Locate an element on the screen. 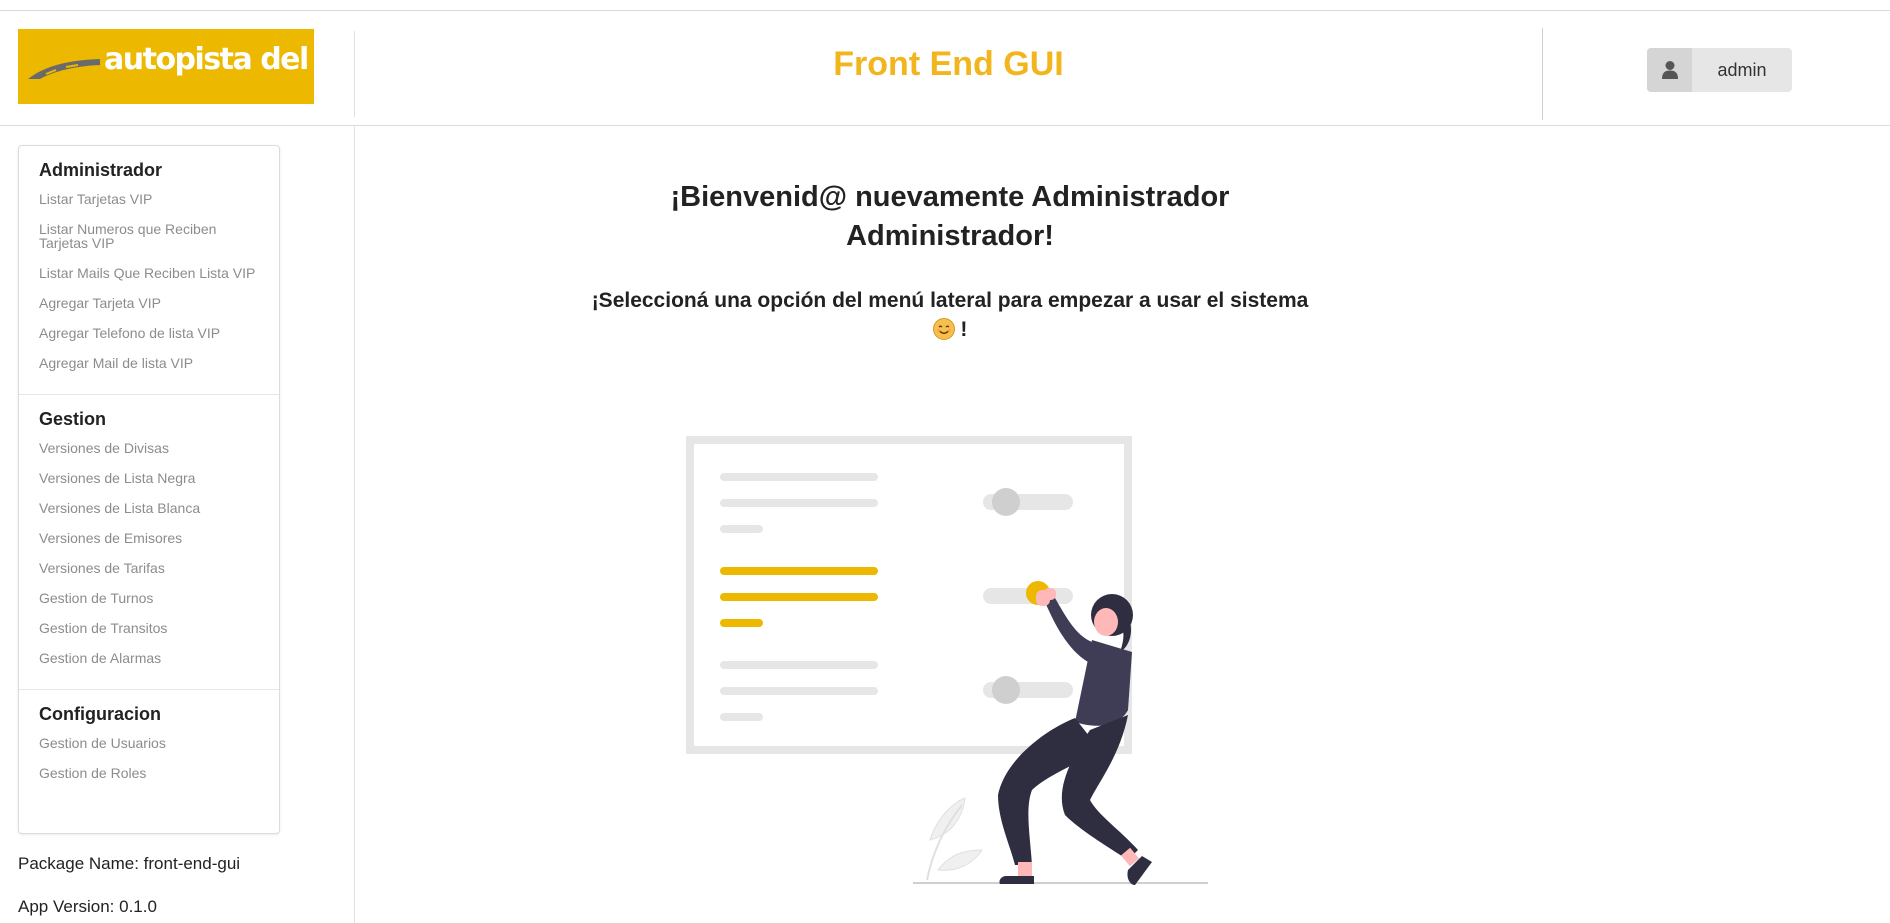  menu-item-versiones-lista-negra: Versiones de Lista Negra is located at coordinates (149, 478).